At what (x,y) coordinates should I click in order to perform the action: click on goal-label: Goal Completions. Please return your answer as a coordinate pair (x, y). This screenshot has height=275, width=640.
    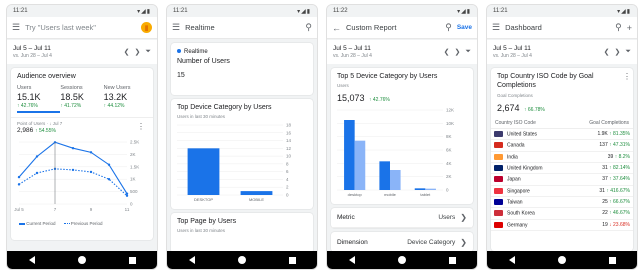
    Looking at the image, I should click on (515, 95).